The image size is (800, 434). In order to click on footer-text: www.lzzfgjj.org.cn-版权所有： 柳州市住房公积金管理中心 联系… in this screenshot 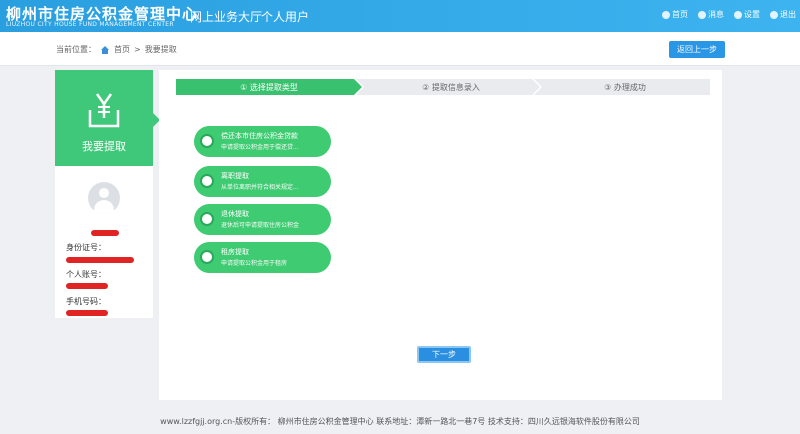, I will do `click(400, 421)`.